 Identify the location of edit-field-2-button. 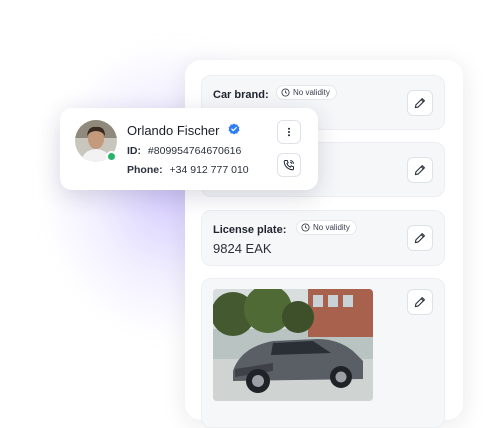
(420, 170).